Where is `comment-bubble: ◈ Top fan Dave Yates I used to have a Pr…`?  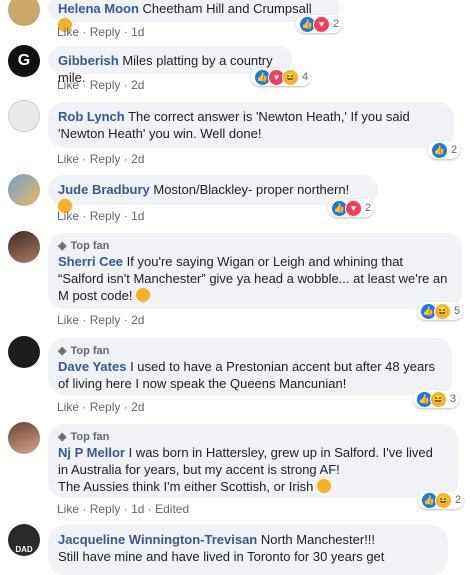
comment-bubble: ◈ Top fan Dave Yates I used to have a Pr… is located at coordinates (250, 366).